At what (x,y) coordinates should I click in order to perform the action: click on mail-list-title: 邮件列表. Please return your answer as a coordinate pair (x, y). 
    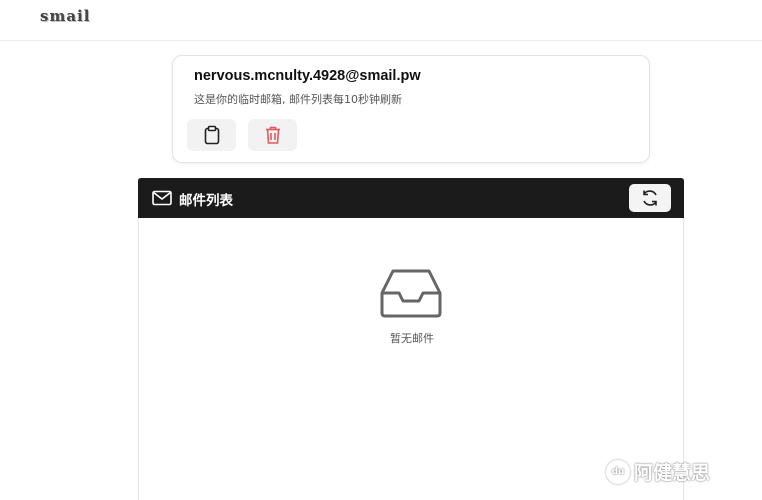
    Looking at the image, I should click on (206, 201).